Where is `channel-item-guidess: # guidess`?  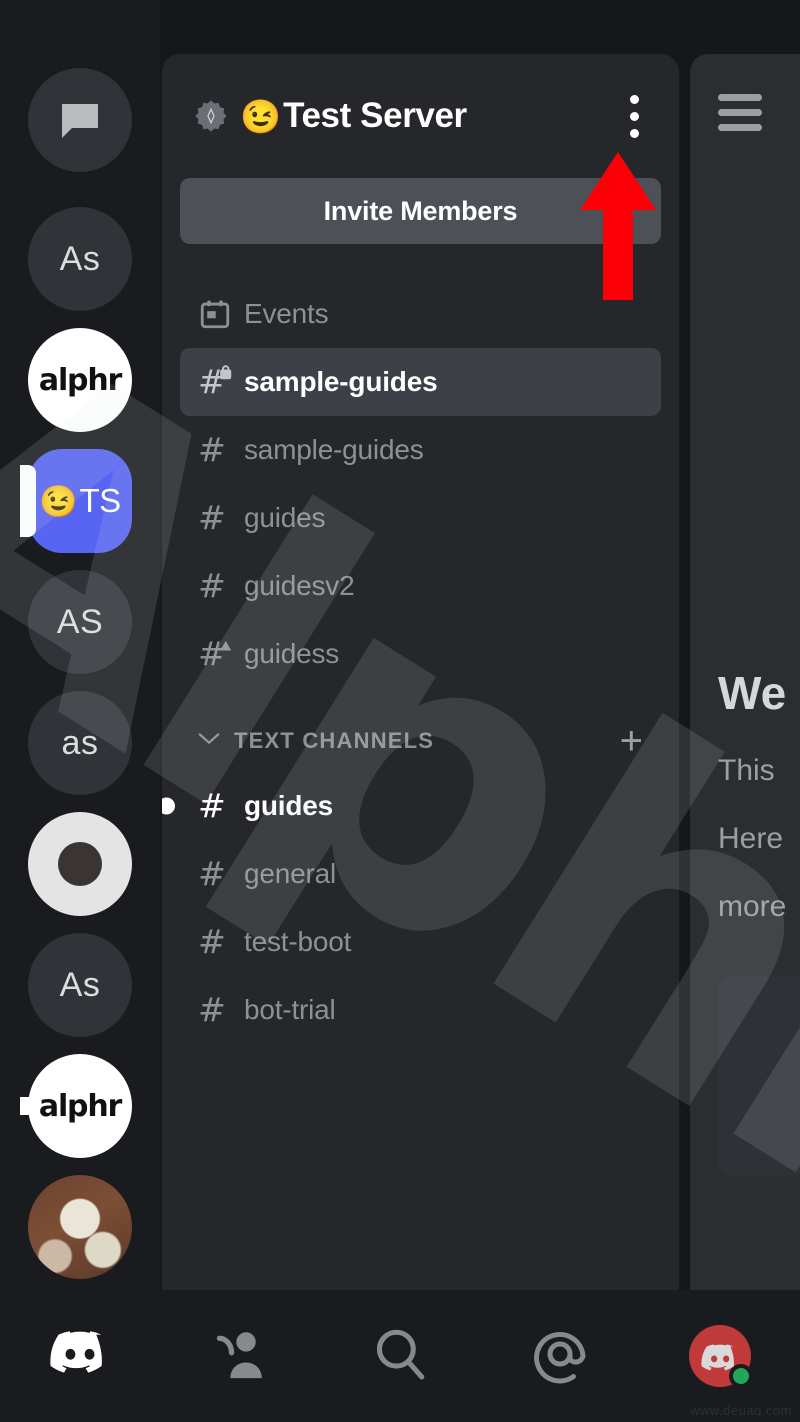
channel-item-guidess: # guidess is located at coordinates (420, 654).